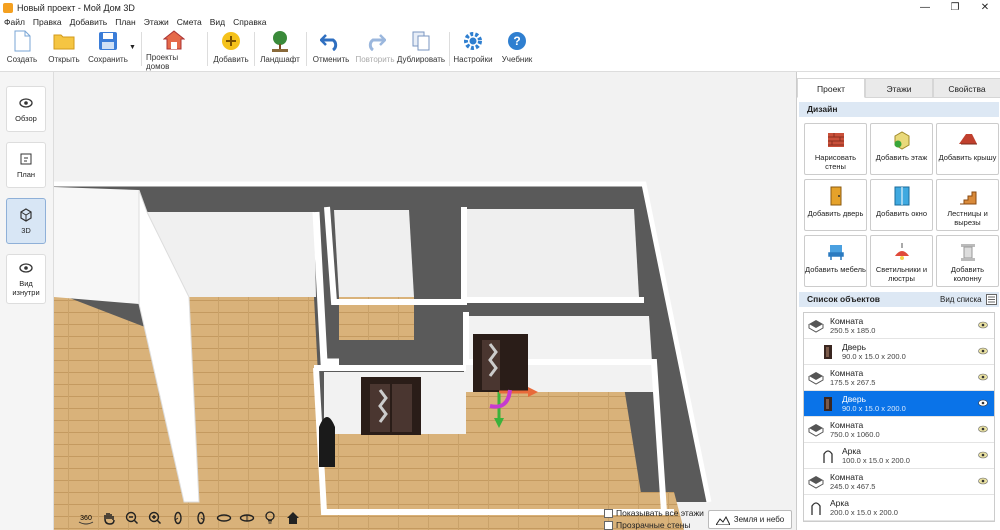  I want to click on stairs-icon, so click(967, 198).